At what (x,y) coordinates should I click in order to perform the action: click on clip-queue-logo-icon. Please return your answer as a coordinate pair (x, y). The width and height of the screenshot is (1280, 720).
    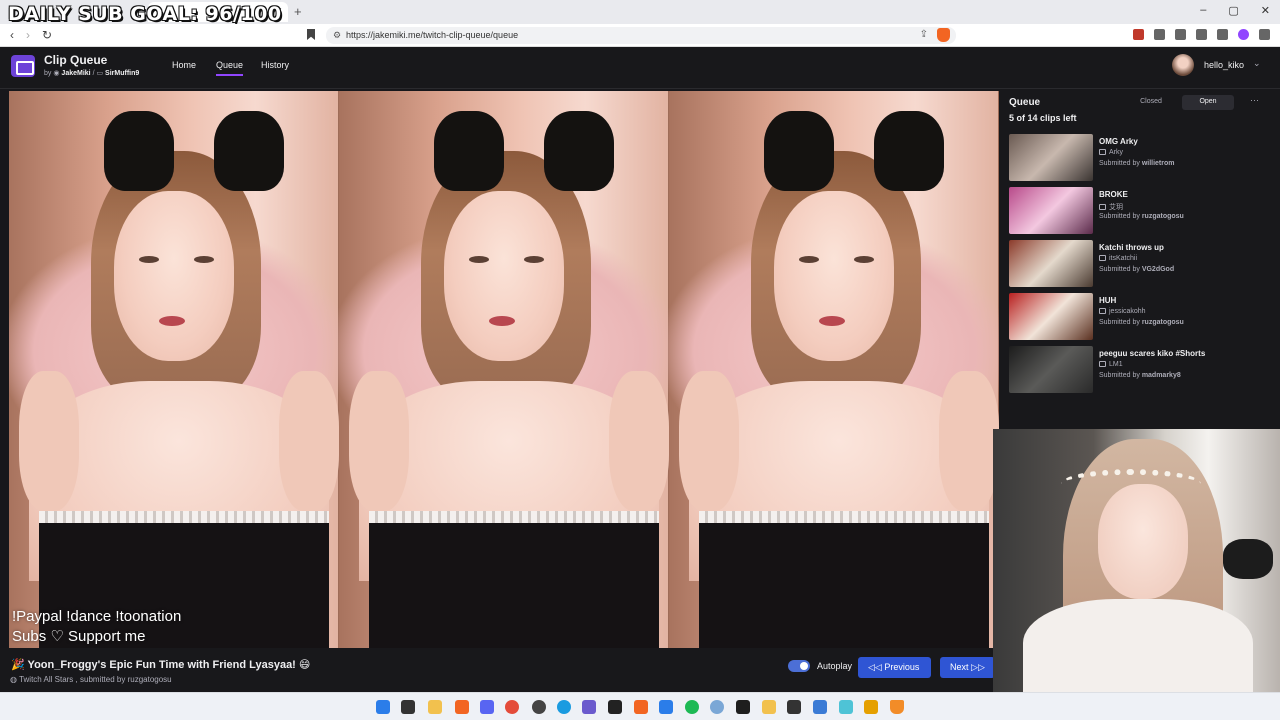
    Looking at the image, I should click on (23, 66).